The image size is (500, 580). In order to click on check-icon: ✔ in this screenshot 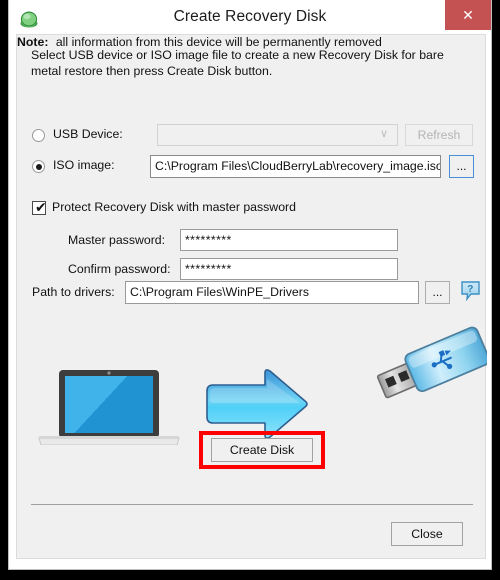, I will do `click(41, 208)`.